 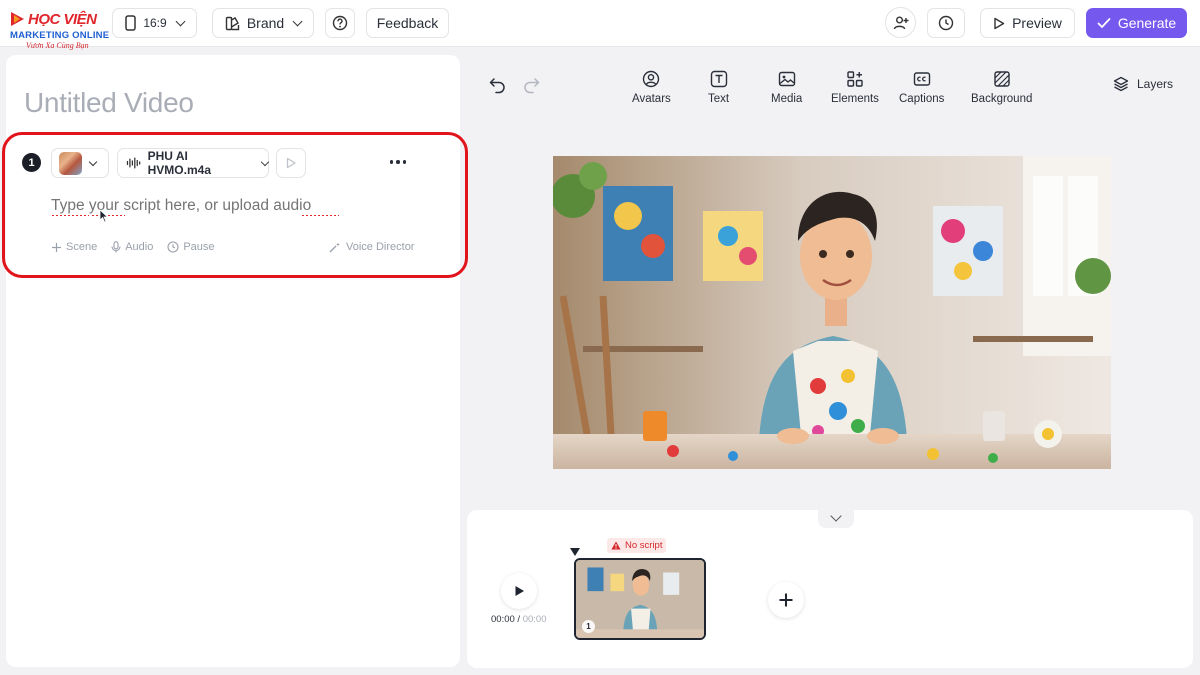 I want to click on add-audio-action: Audio, so click(x=132, y=247).